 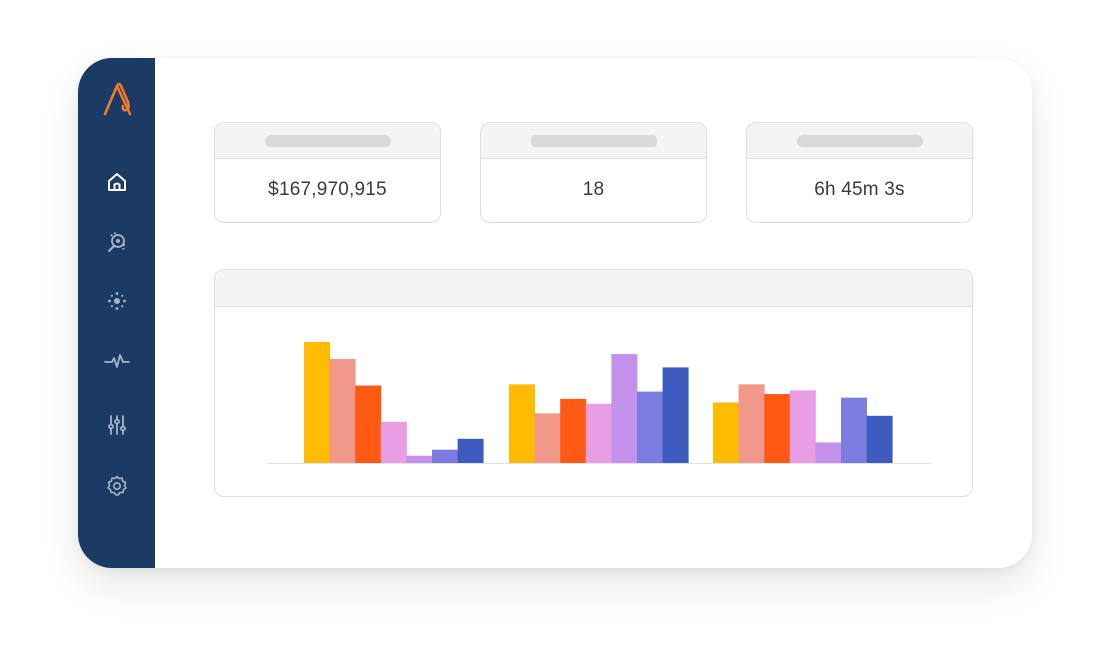 I want to click on nav-filters, so click(x=117, y=425).